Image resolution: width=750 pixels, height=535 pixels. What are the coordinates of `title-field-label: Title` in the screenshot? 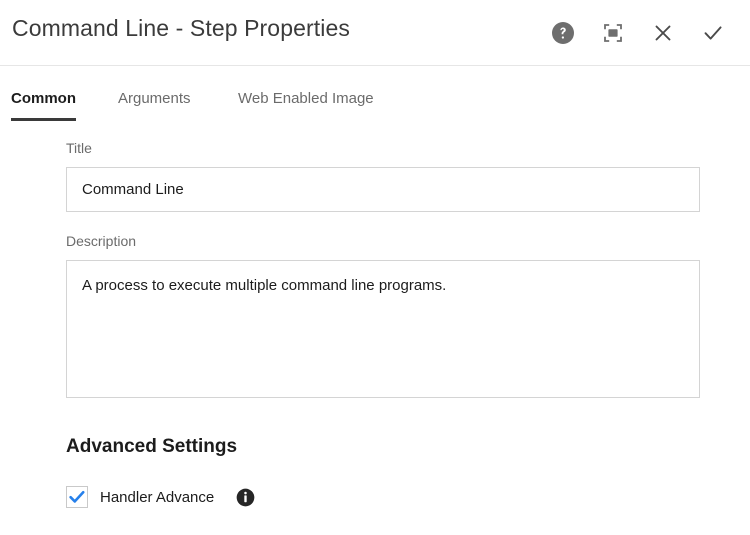 It's located at (79, 148).